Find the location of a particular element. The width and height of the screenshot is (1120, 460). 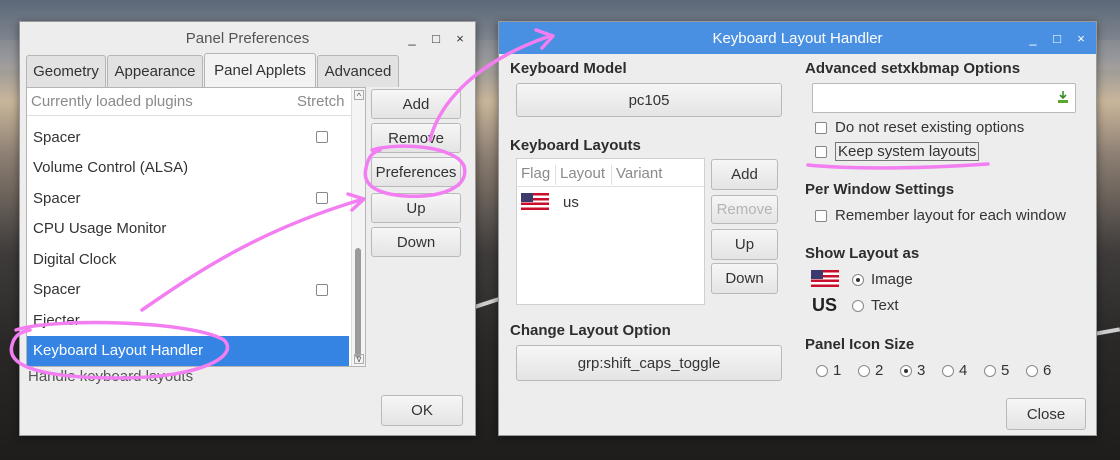

plugin-description: Handle keyboard layouts is located at coordinates (111, 376).